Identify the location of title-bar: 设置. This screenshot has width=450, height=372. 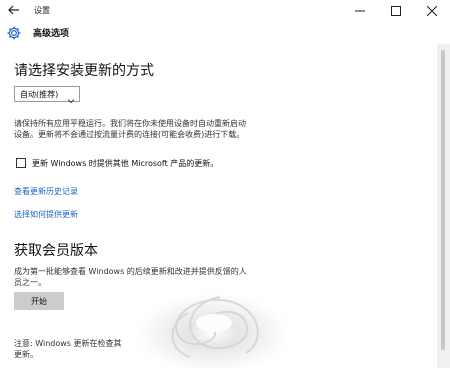
(225, 11).